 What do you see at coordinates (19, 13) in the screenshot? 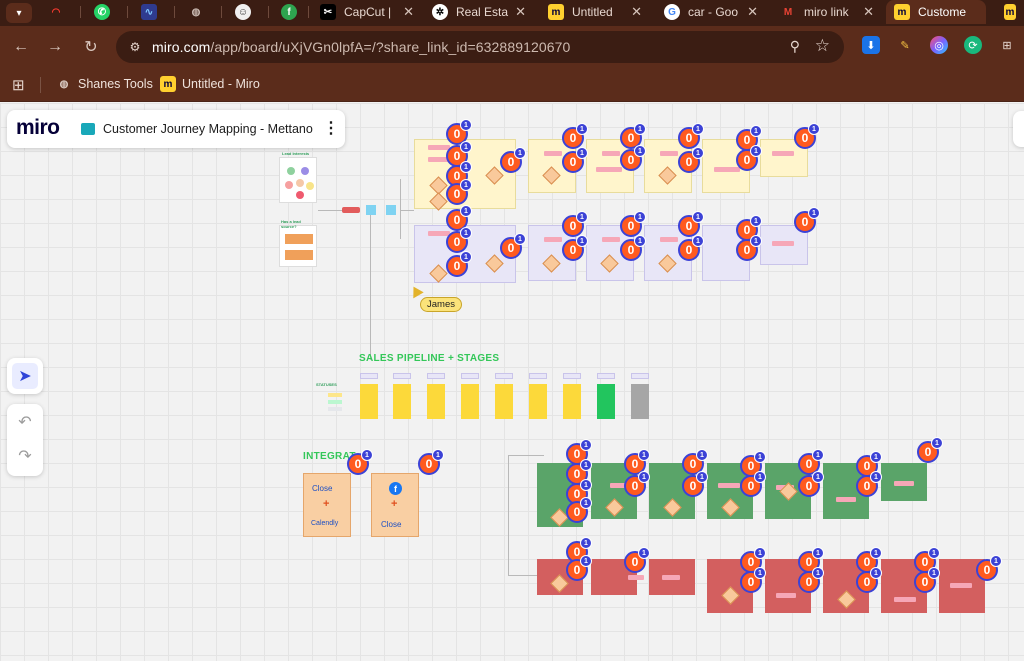
I see `tab-search-button: ▾` at bounding box center [19, 13].